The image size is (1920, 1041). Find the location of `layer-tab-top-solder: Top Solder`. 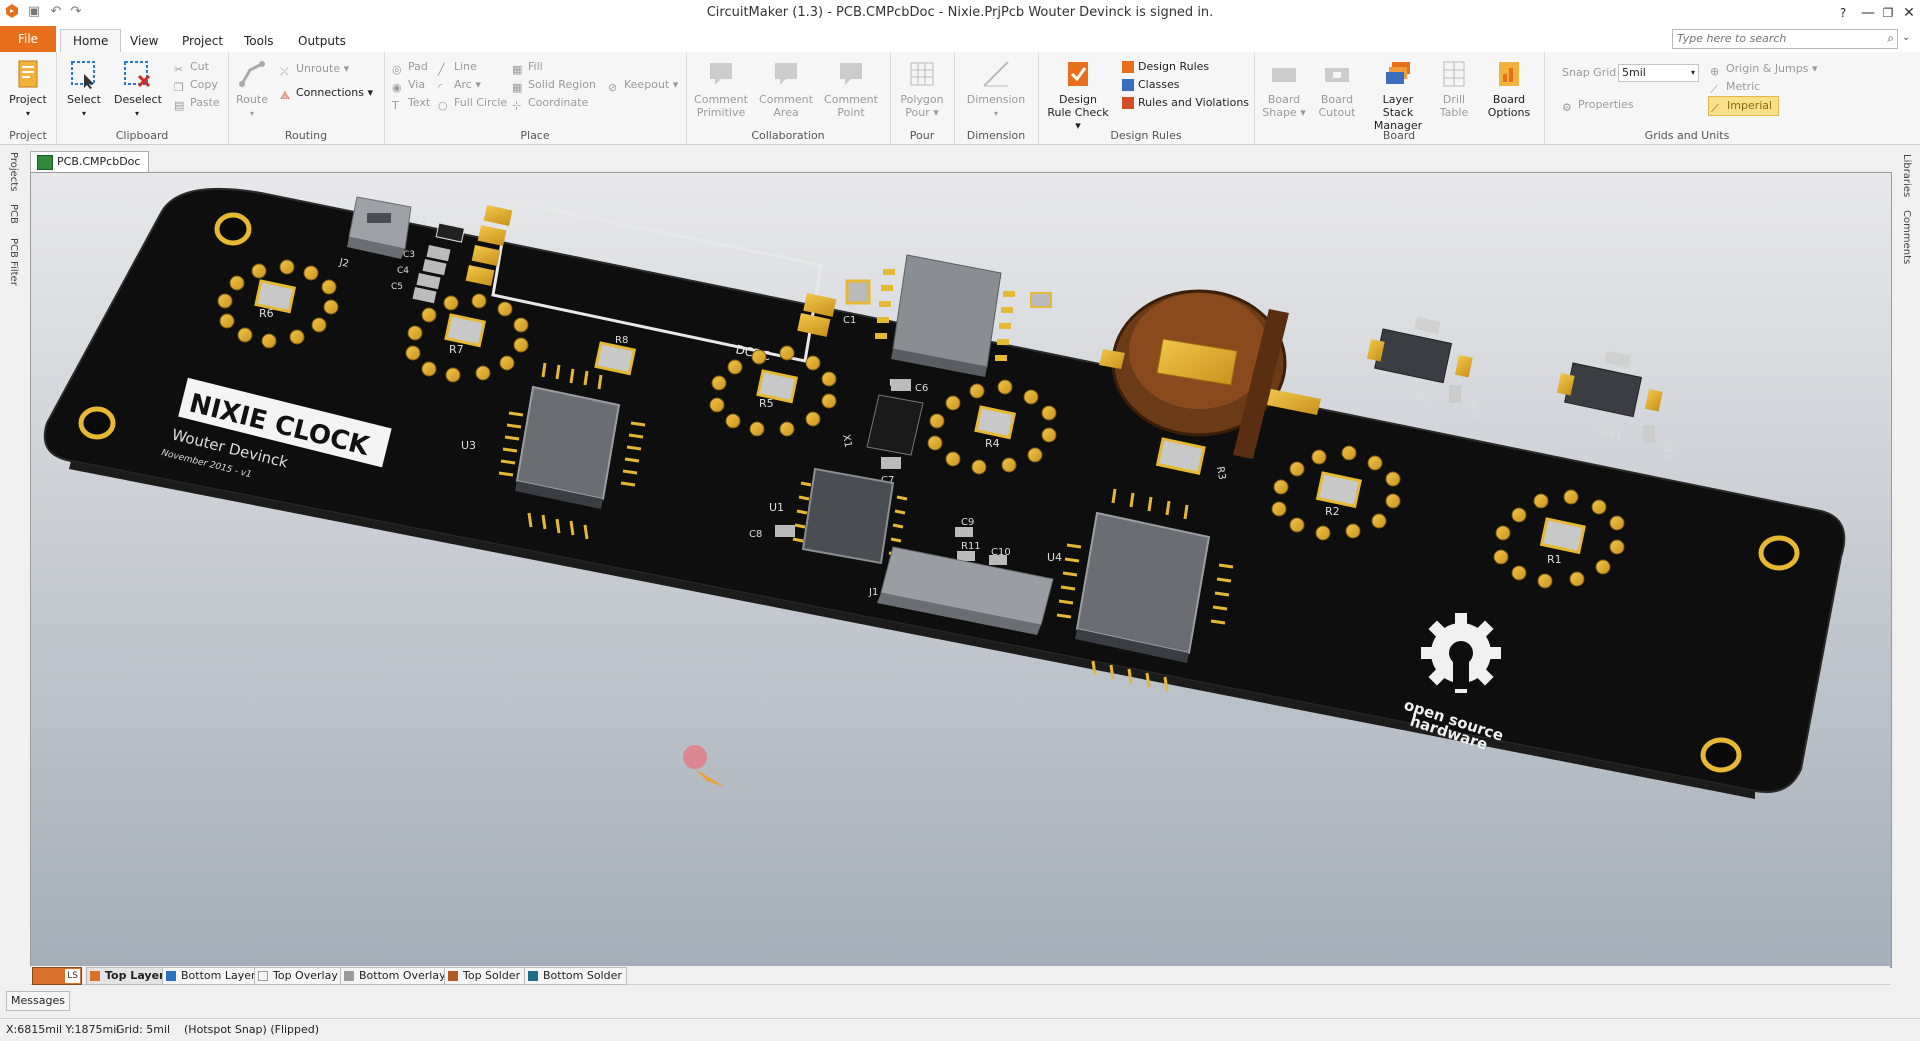

layer-tab-top-solder: Top Solder is located at coordinates (485, 976).